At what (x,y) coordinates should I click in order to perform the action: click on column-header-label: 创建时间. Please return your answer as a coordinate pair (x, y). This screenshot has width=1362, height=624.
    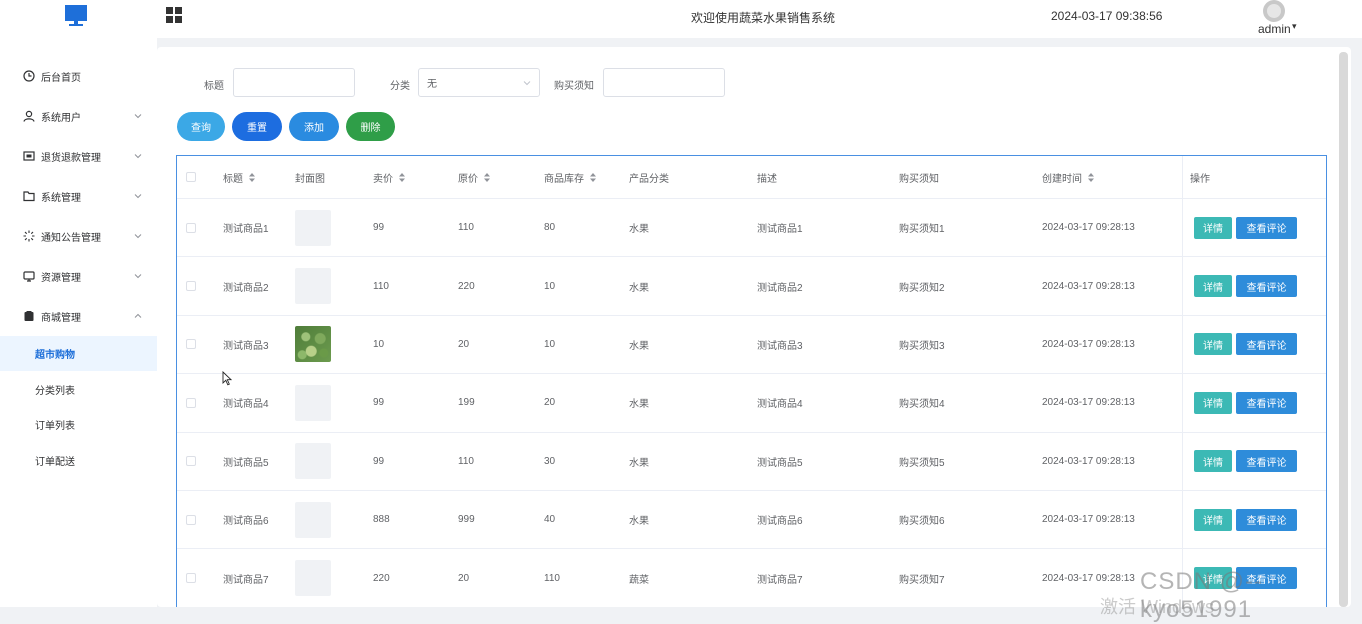
    Looking at the image, I should click on (1062, 179).